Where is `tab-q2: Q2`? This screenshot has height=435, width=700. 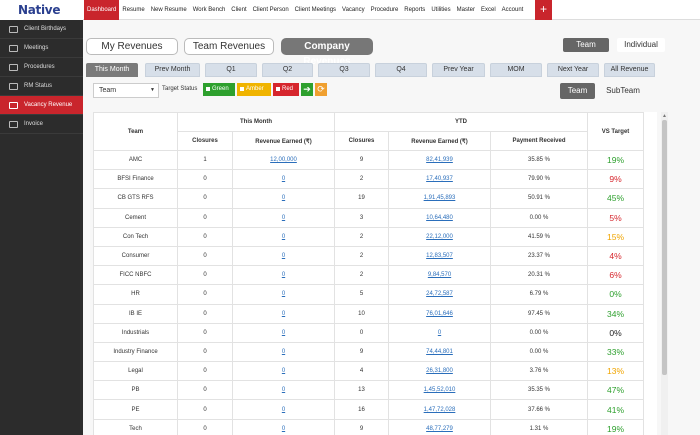 tab-q2: Q2 is located at coordinates (287, 70).